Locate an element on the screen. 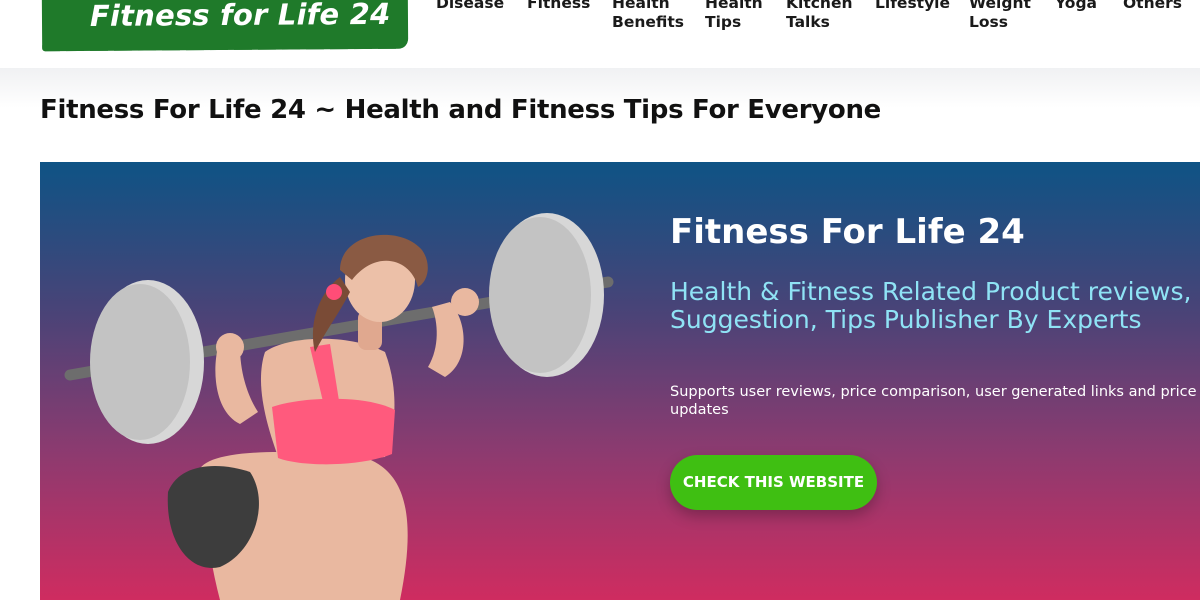 The image size is (1200, 600). nav-item-disease: Disease is located at coordinates (470, 6).